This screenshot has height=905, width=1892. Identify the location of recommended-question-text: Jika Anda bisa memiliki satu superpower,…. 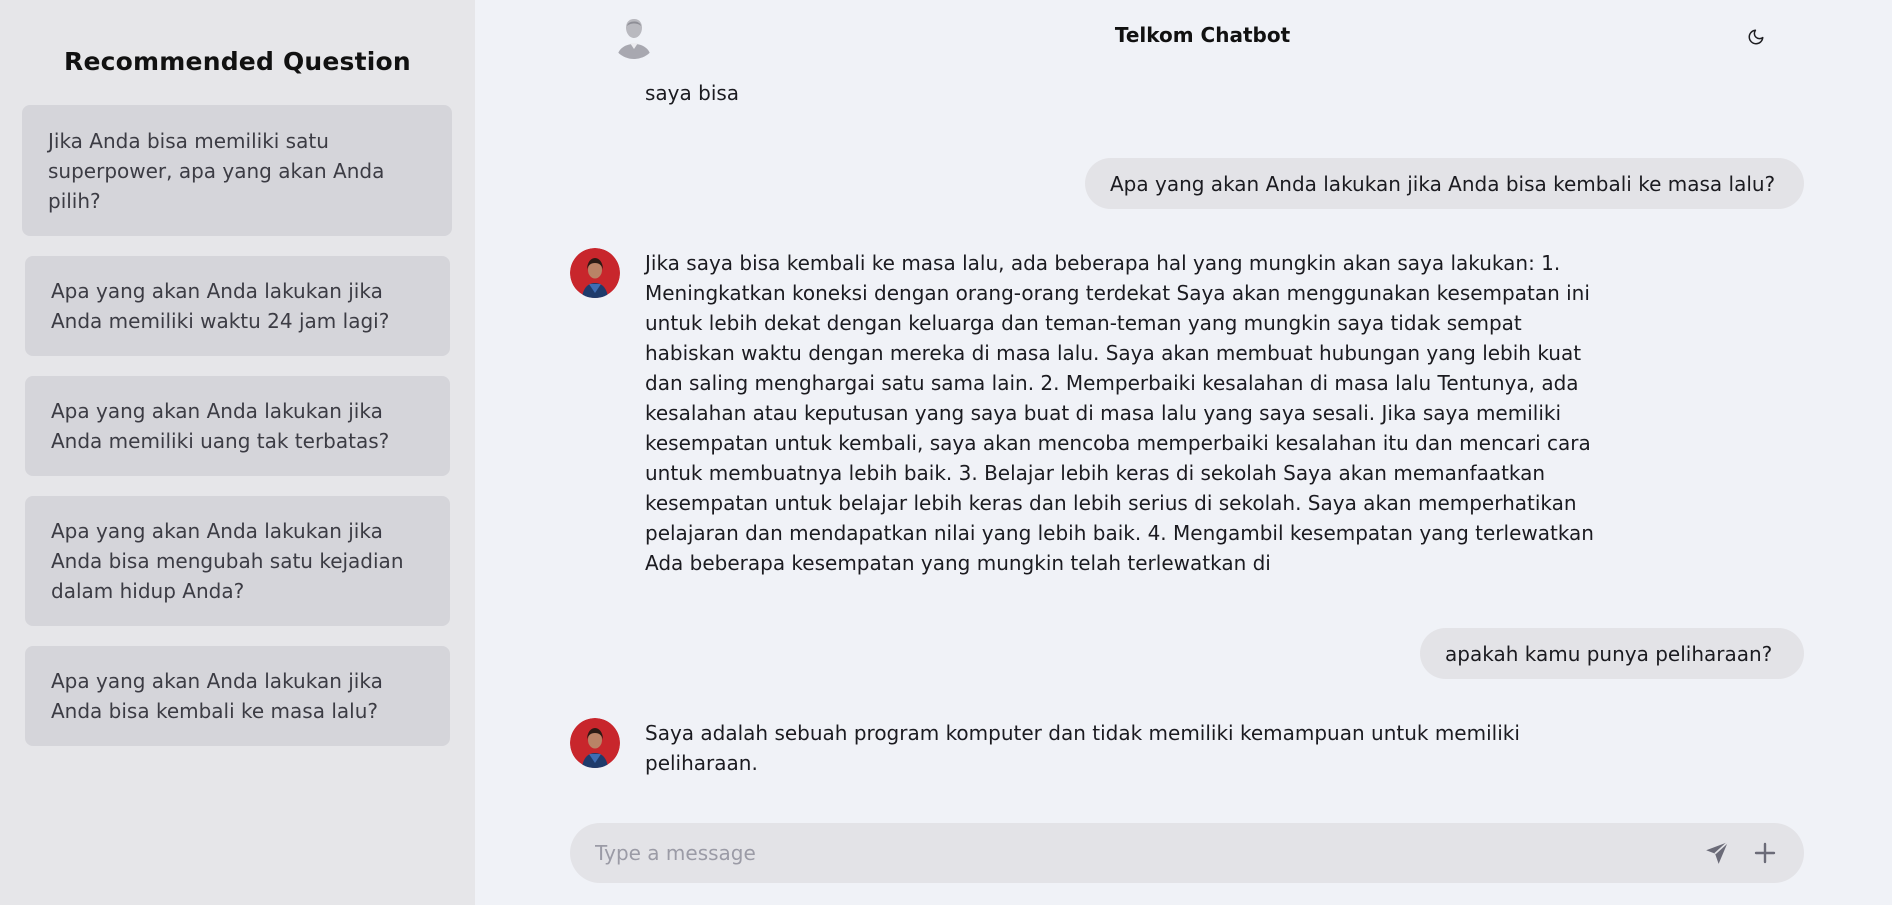
(216, 170).